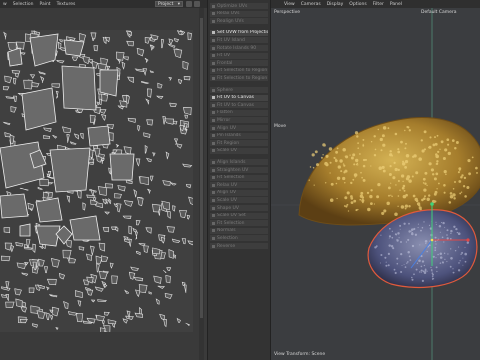 Image resolution: width=480 pixels, height=360 pixels. What do you see at coordinates (289, 4) in the screenshot?
I see `viewport-menu-item: View` at bounding box center [289, 4].